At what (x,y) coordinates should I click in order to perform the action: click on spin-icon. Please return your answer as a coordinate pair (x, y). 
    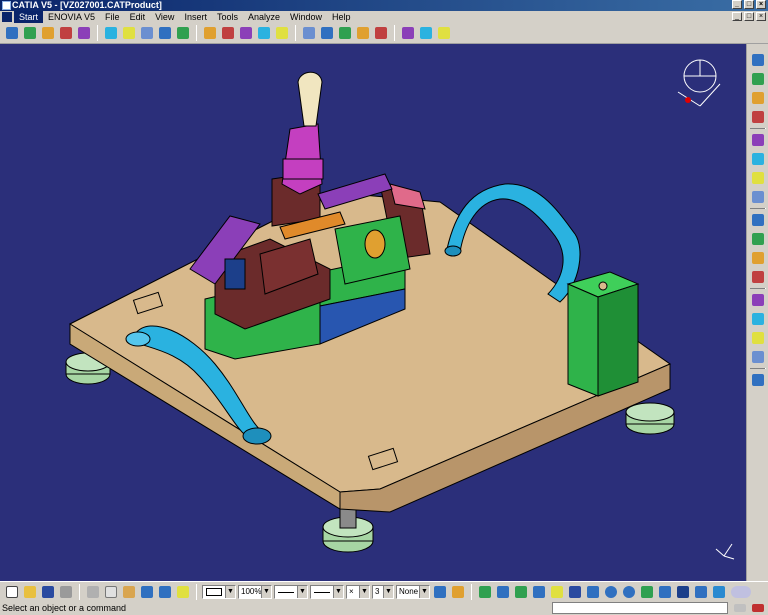
    Looking at the image, I should click on (408, 33).